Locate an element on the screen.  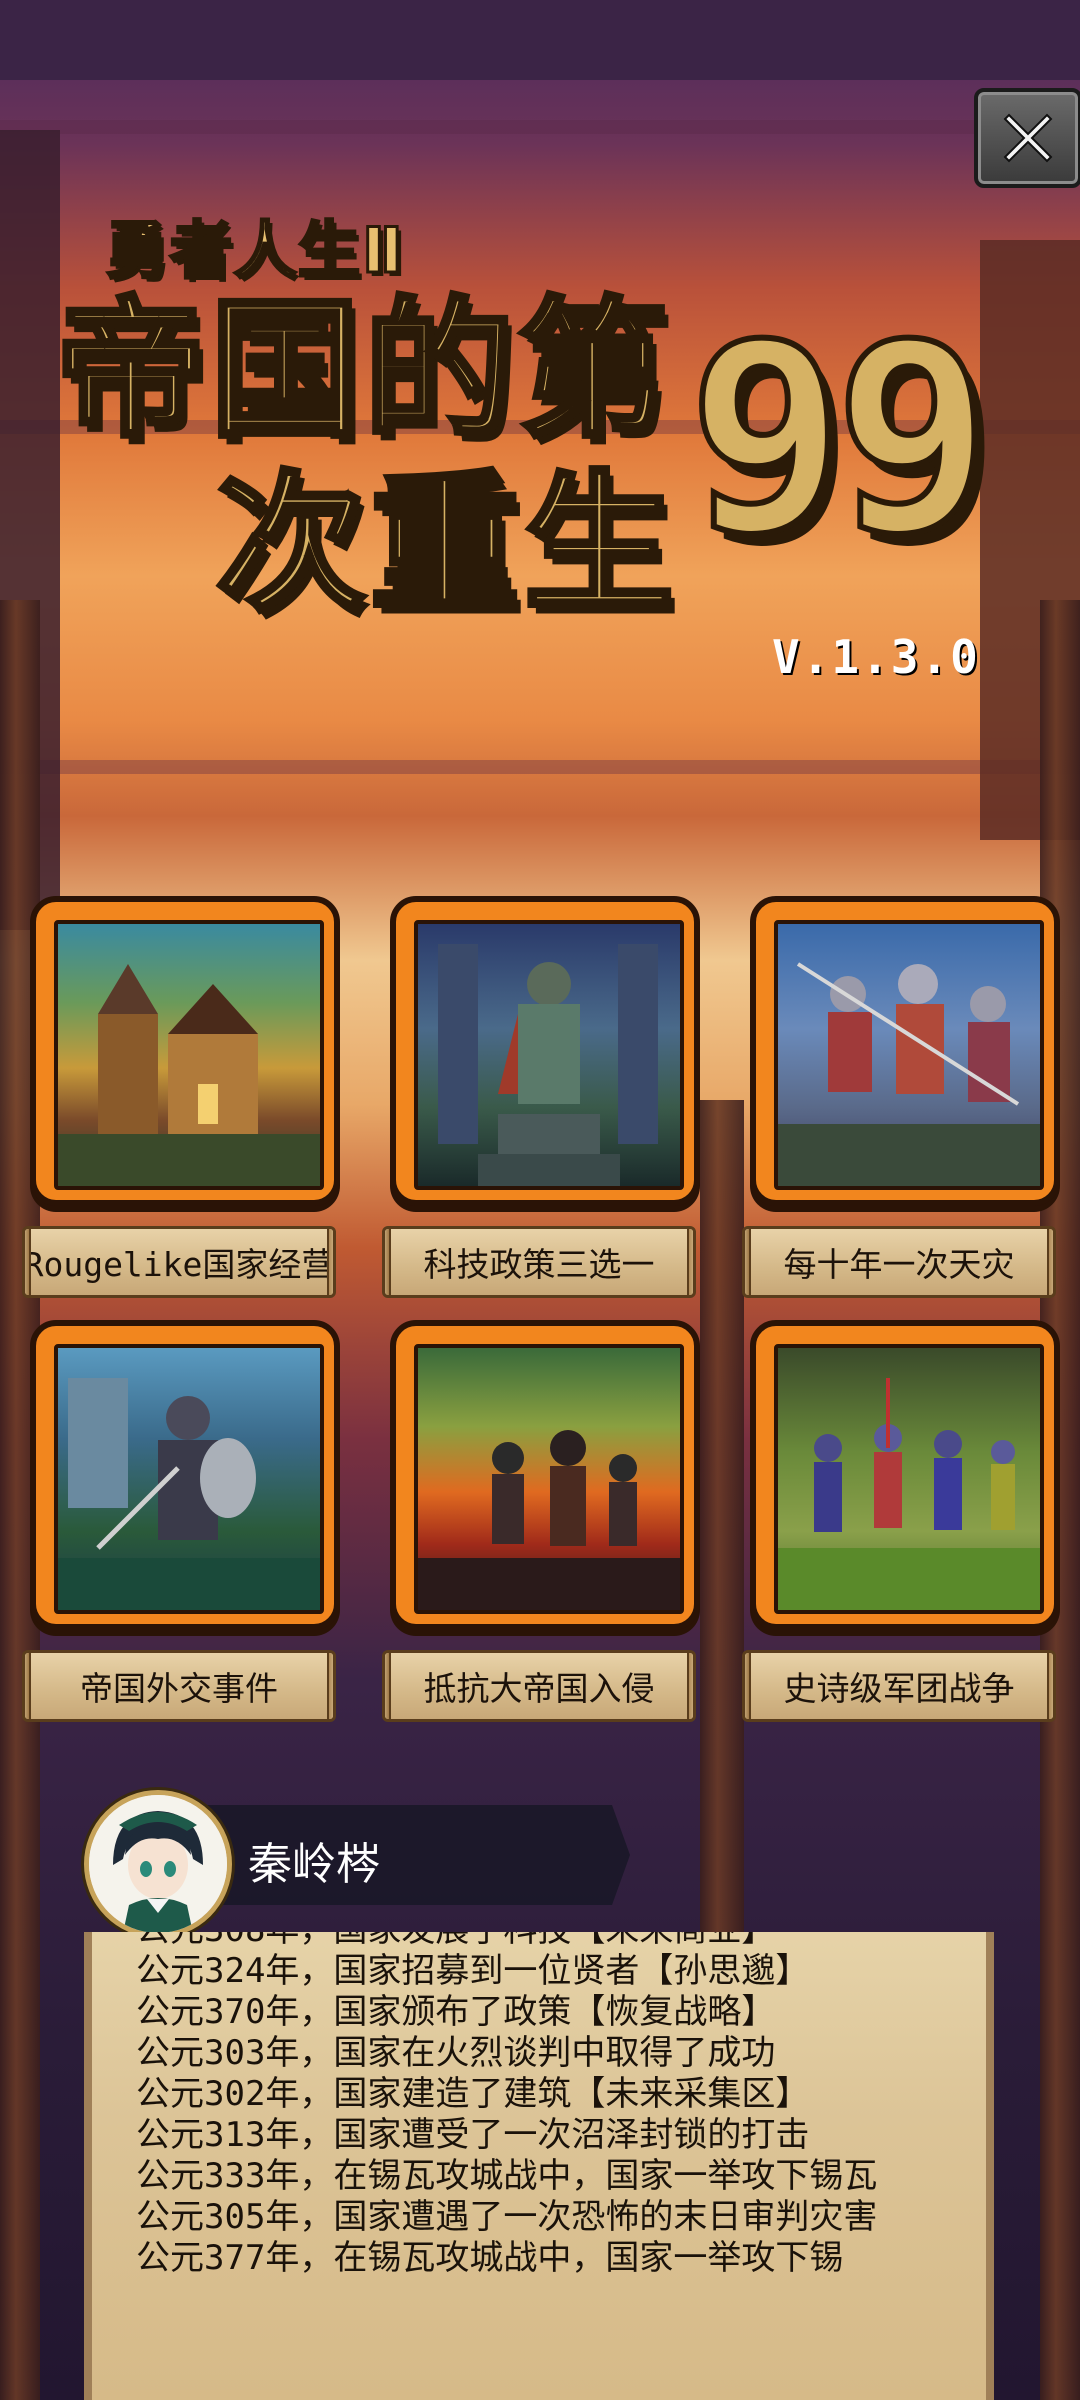
event-log-entry: 公元308年，国家发展了科技【未来商业】 is located at coordinates (546, 1941).